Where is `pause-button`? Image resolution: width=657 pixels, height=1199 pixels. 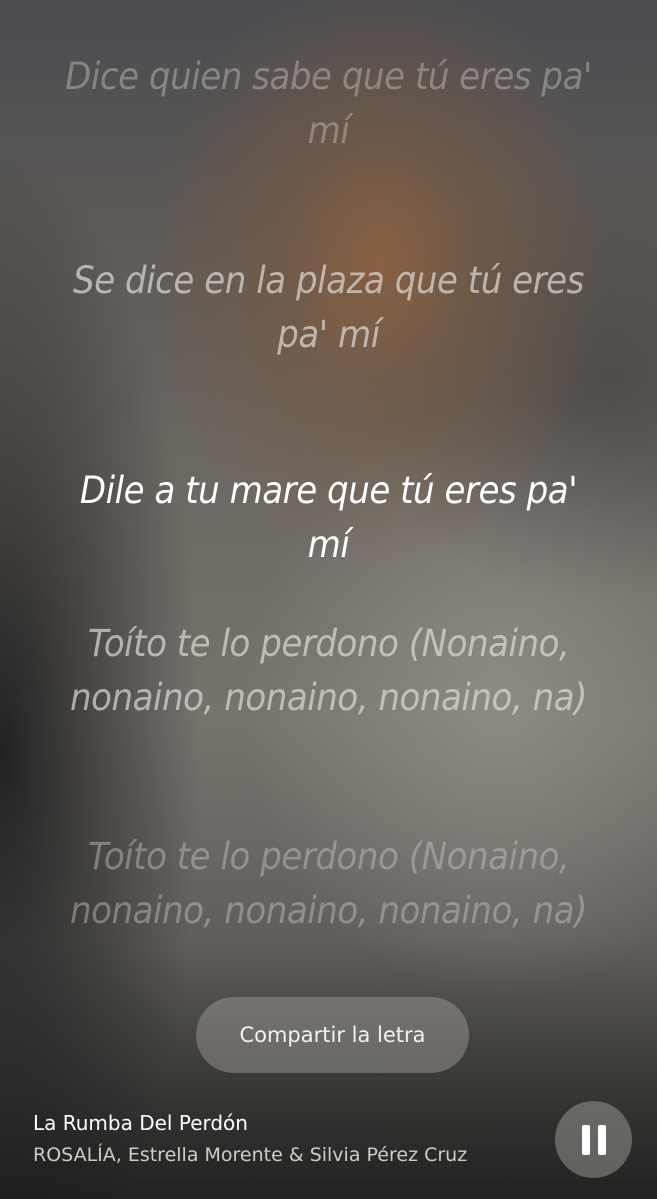 pause-button is located at coordinates (593, 1139).